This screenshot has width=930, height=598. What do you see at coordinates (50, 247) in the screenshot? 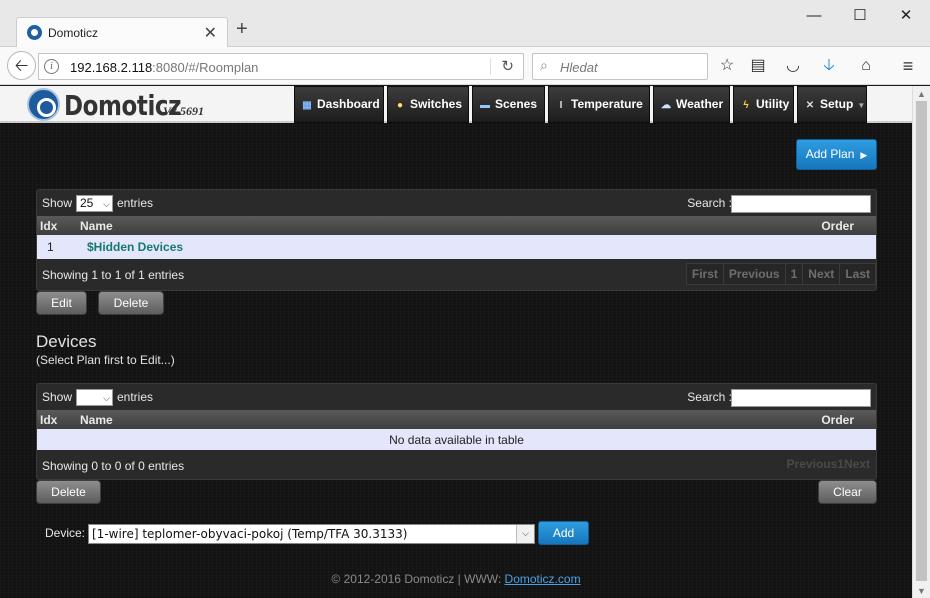
I see `row-idx: 1` at bounding box center [50, 247].